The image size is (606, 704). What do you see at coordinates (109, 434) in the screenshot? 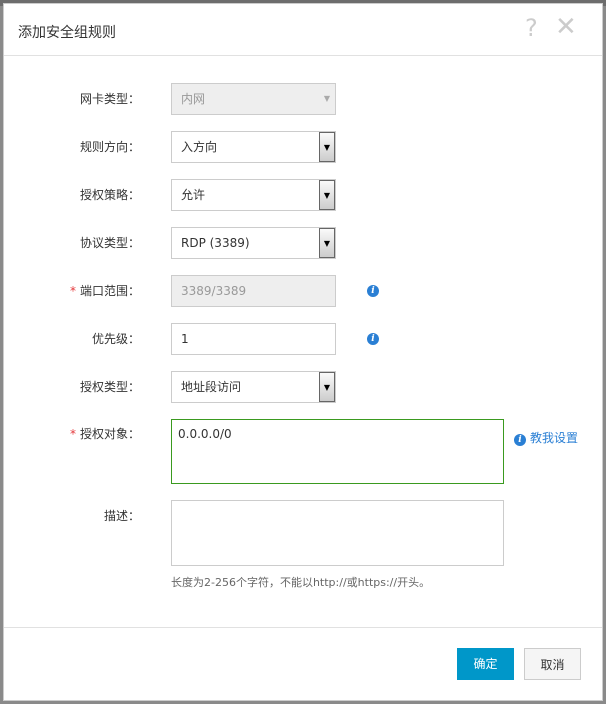
I see `field-label: 授权对象：` at bounding box center [109, 434].